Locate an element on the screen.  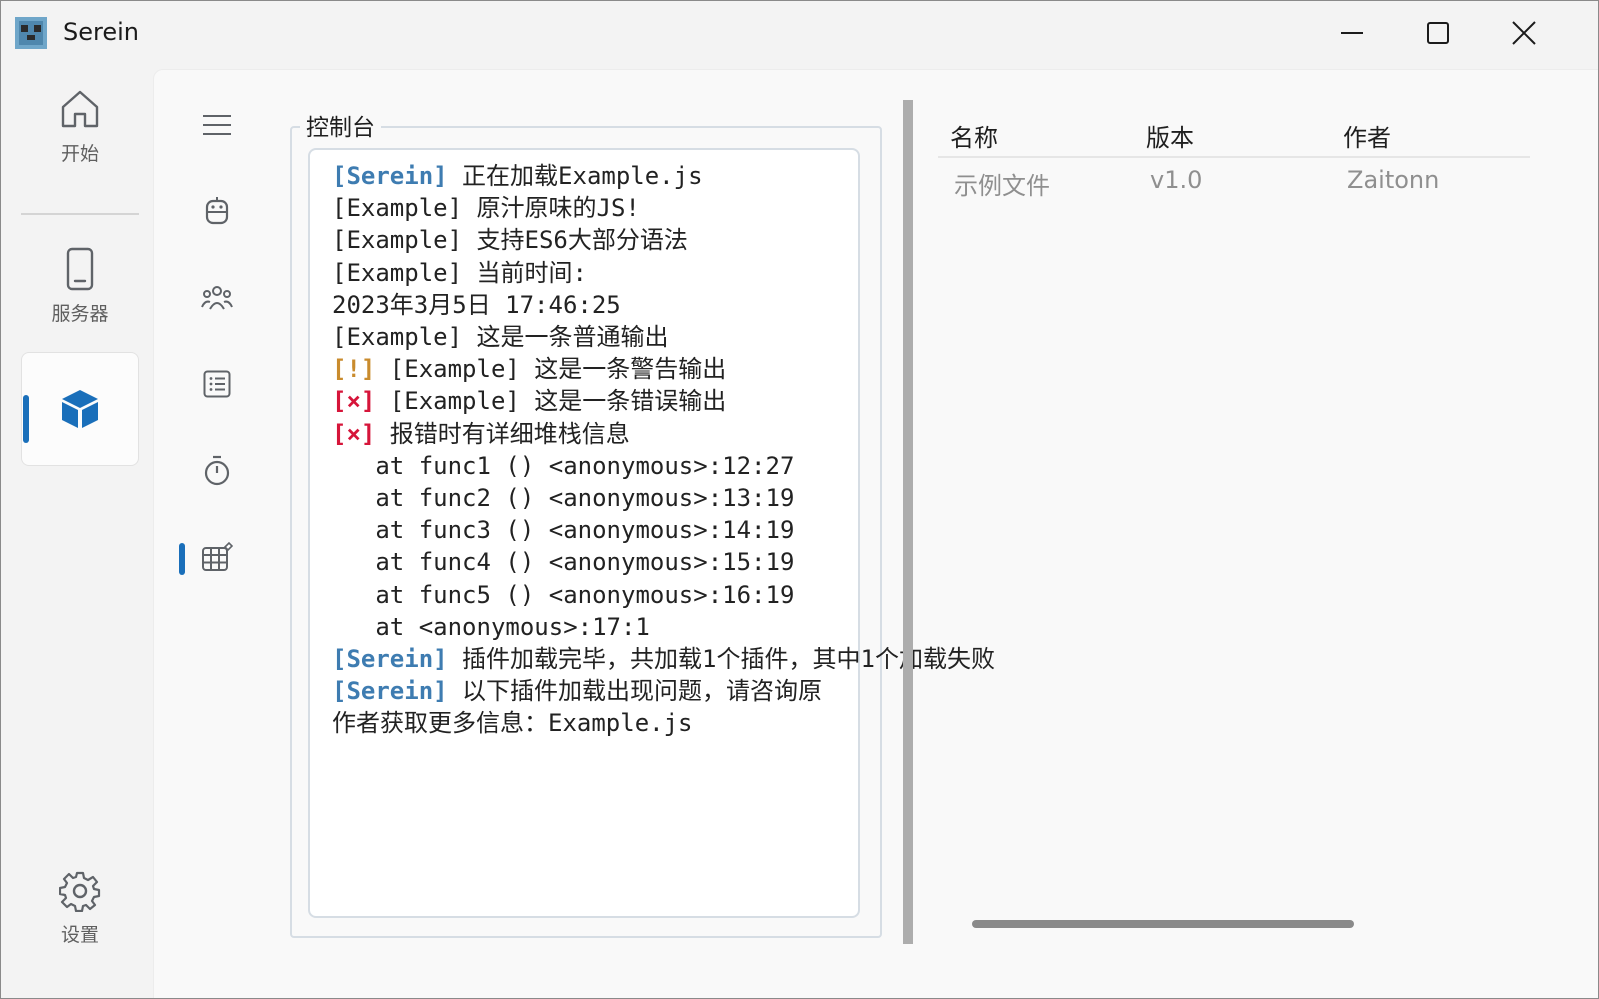
console-line: [×] [Example] 这是一条错误输出 is located at coordinates (595, 401).